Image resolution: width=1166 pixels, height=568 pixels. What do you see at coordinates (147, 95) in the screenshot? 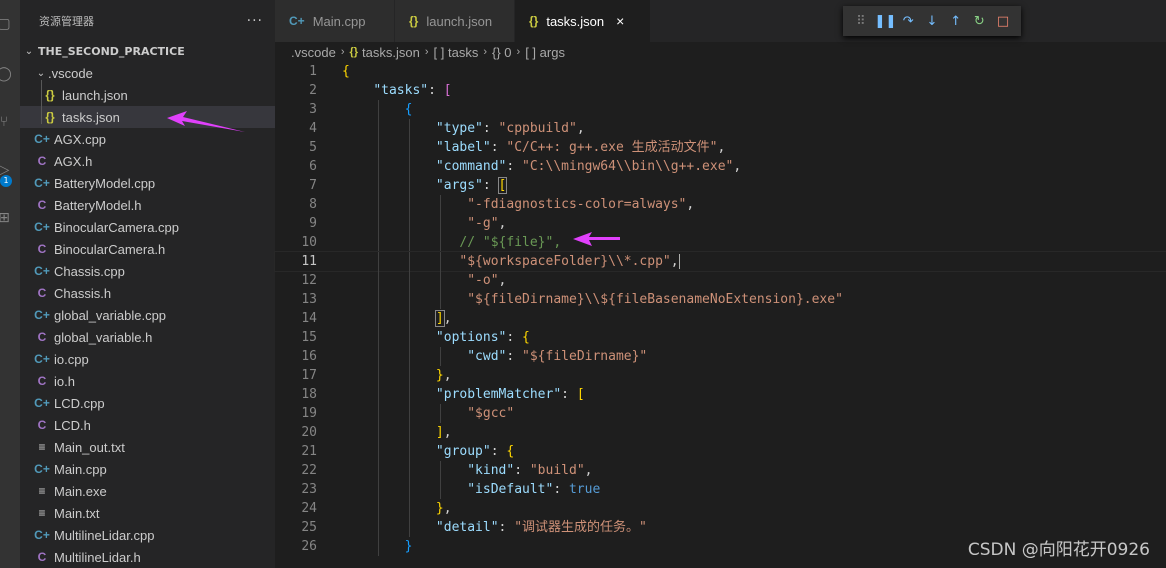
I see `tree-file-launch-json: {} launch.json` at bounding box center [147, 95].